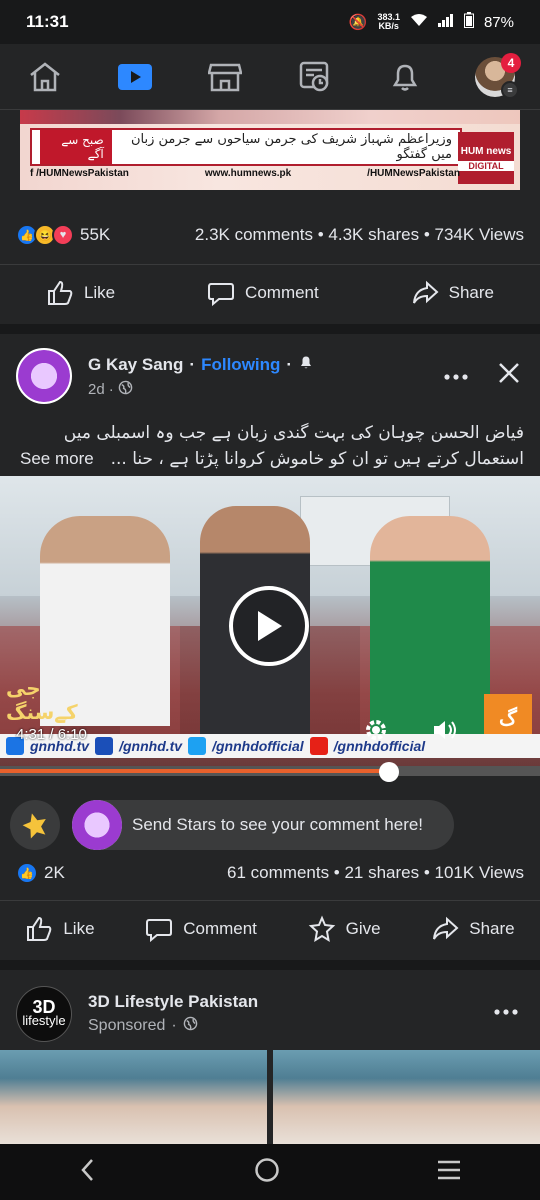 Image resolution: width=540 pixels, height=1200 pixels. I want to click on post2-header: G Kay Sang · Following · 2d ·, so click(270, 380).